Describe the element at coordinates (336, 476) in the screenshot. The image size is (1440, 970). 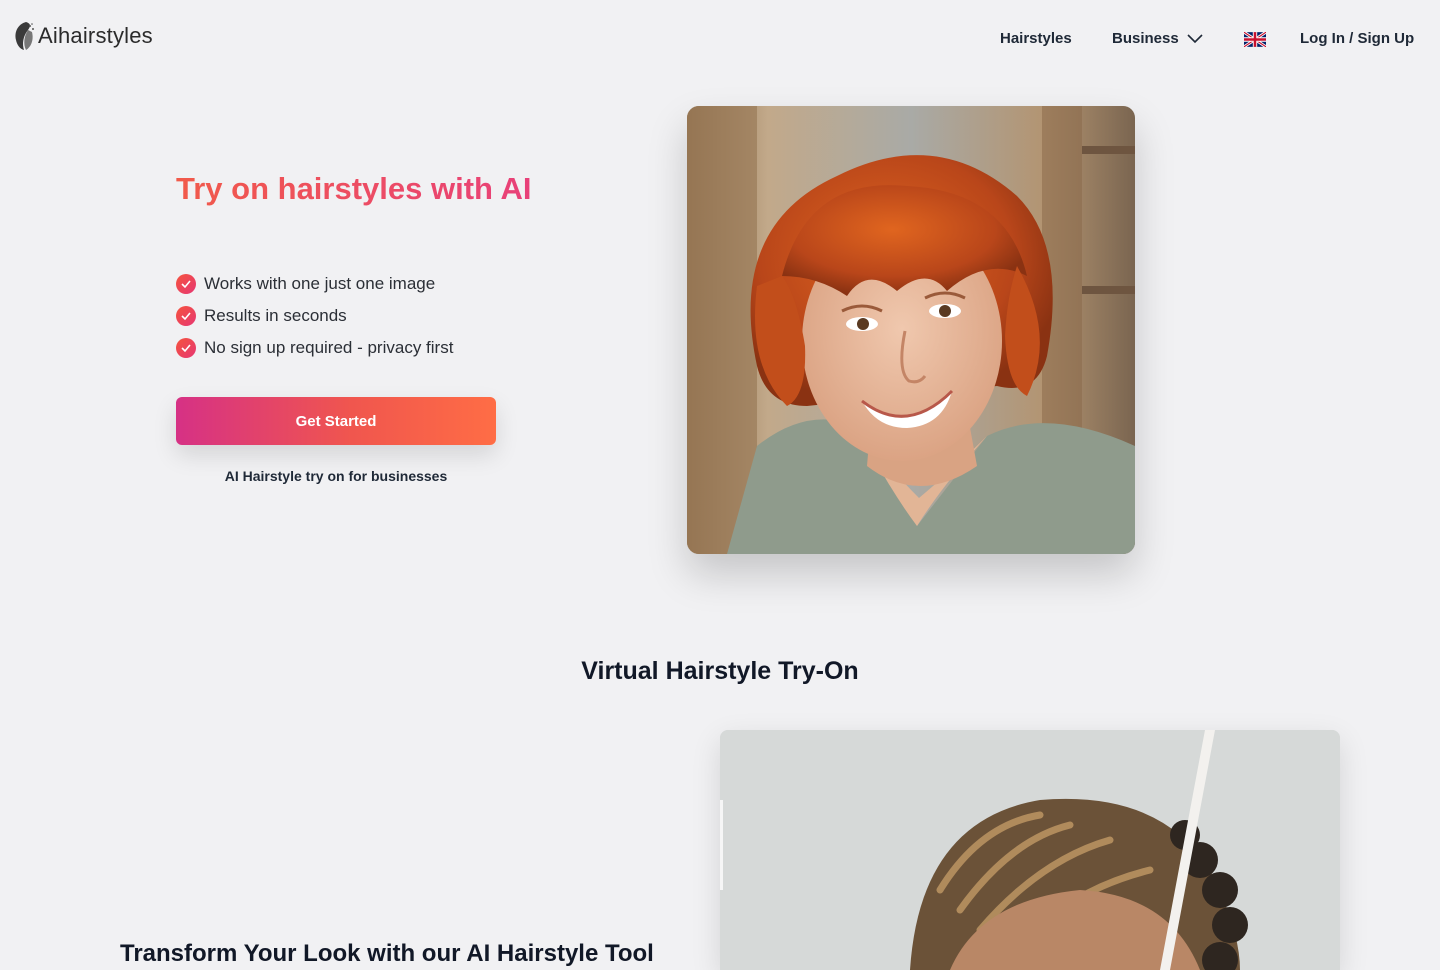
I see `business-link: AI Hairstyle try on for businesses` at that location.